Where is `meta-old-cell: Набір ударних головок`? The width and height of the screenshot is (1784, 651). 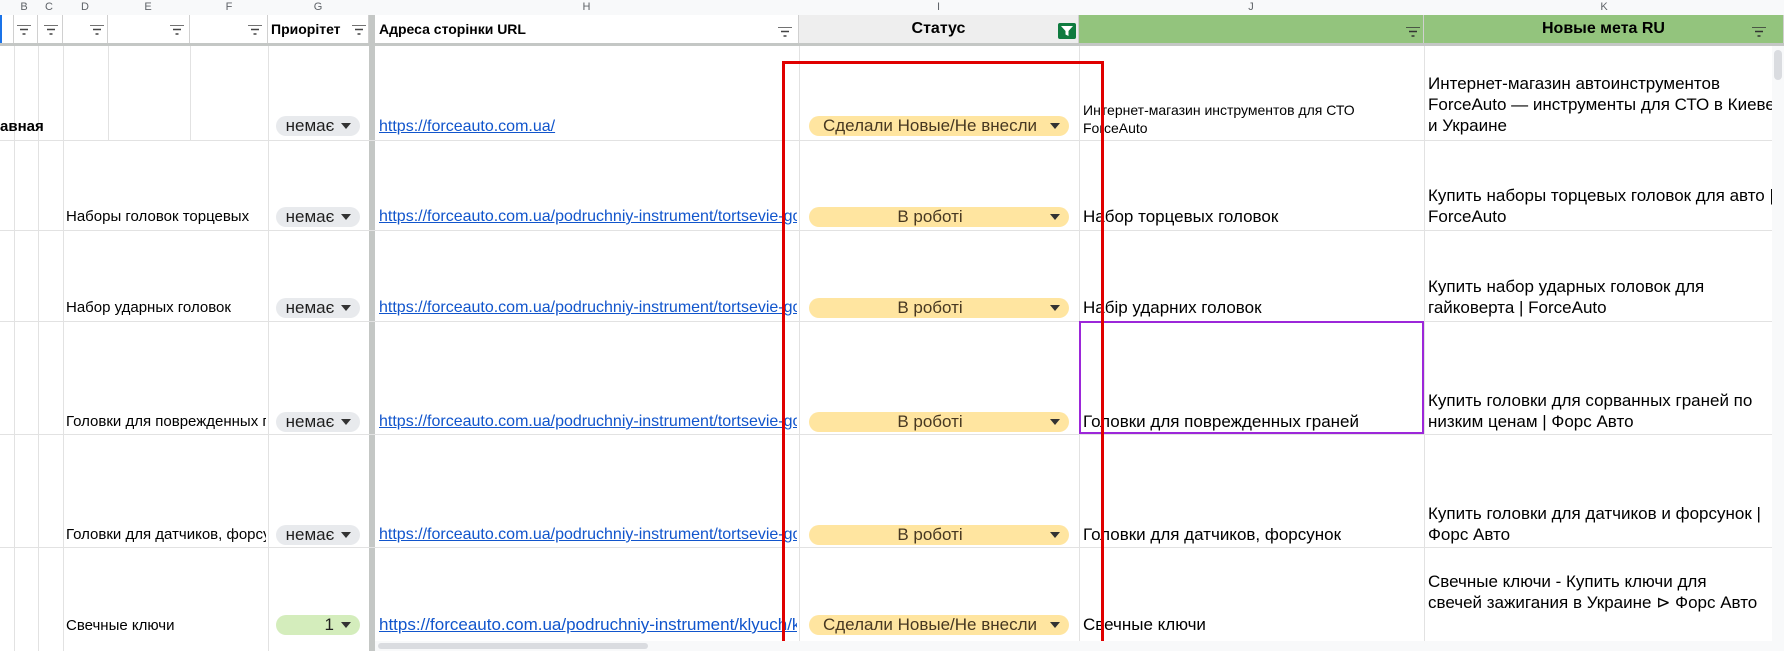 meta-old-cell: Набір ударних головок is located at coordinates (1251, 307).